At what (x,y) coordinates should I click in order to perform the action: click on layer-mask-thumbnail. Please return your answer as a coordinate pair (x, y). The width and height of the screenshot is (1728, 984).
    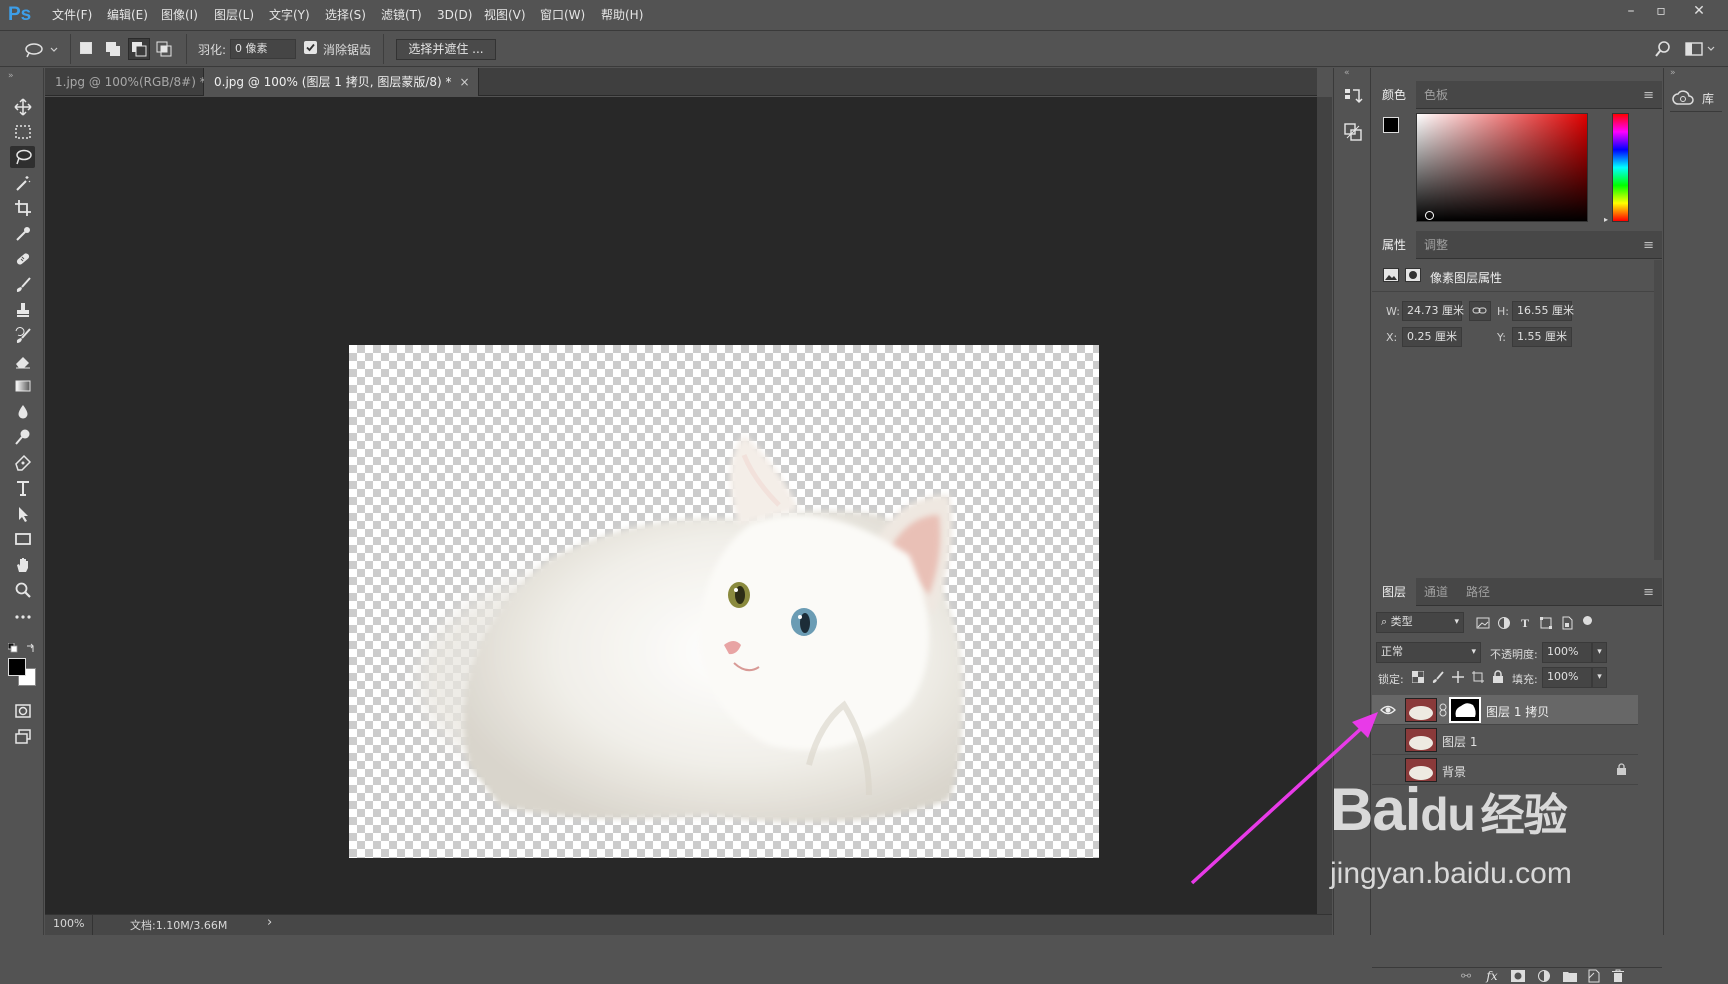
    Looking at the image, I should click on (1465, 710).